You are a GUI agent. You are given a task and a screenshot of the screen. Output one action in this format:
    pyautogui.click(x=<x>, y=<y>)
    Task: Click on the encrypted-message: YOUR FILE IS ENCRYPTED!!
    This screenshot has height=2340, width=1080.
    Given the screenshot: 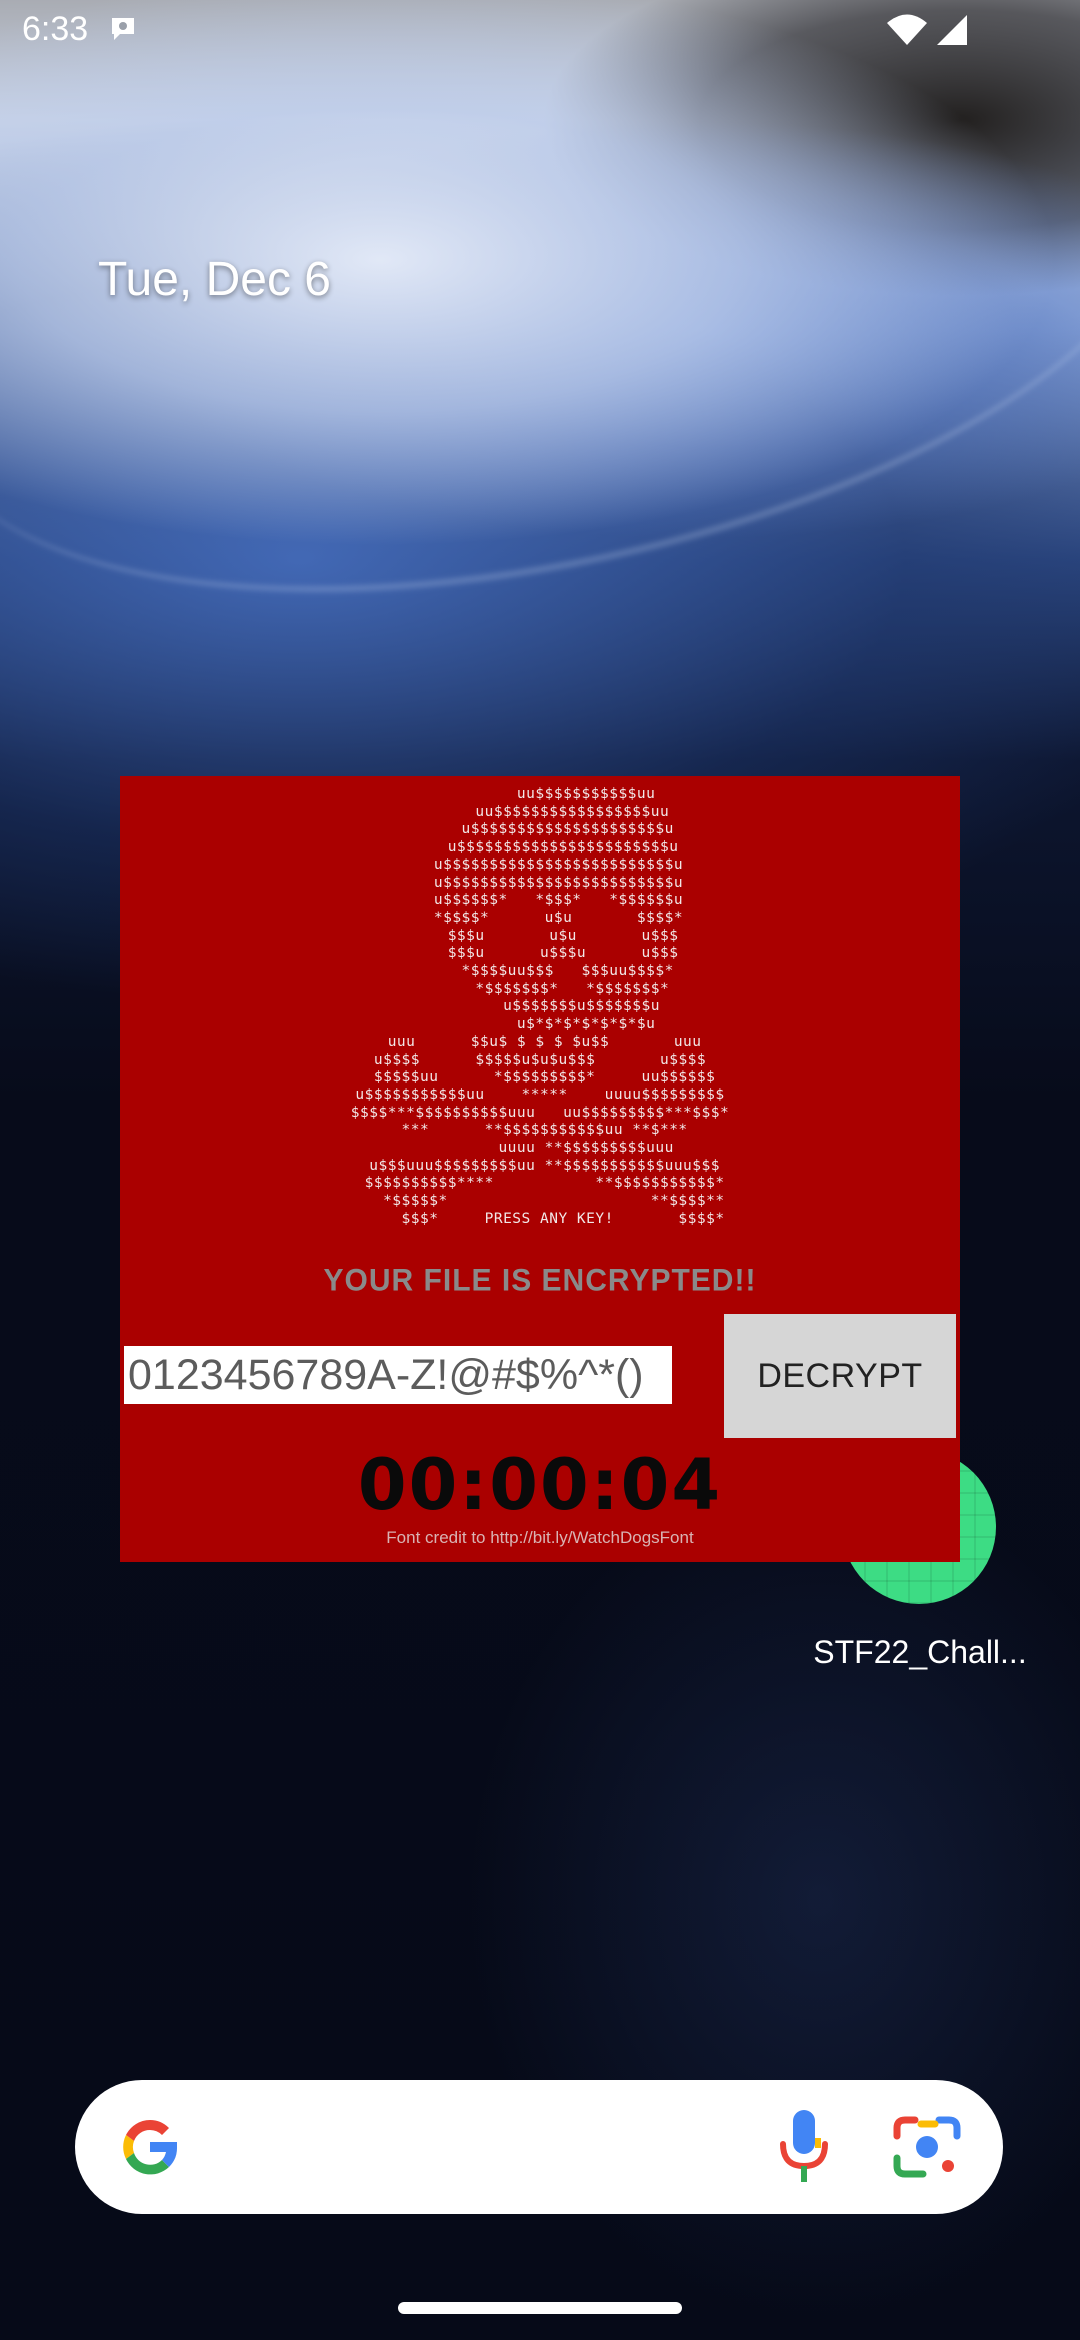 What is the action you would take?
    pyautogui.click(x=540, y=1280)
    